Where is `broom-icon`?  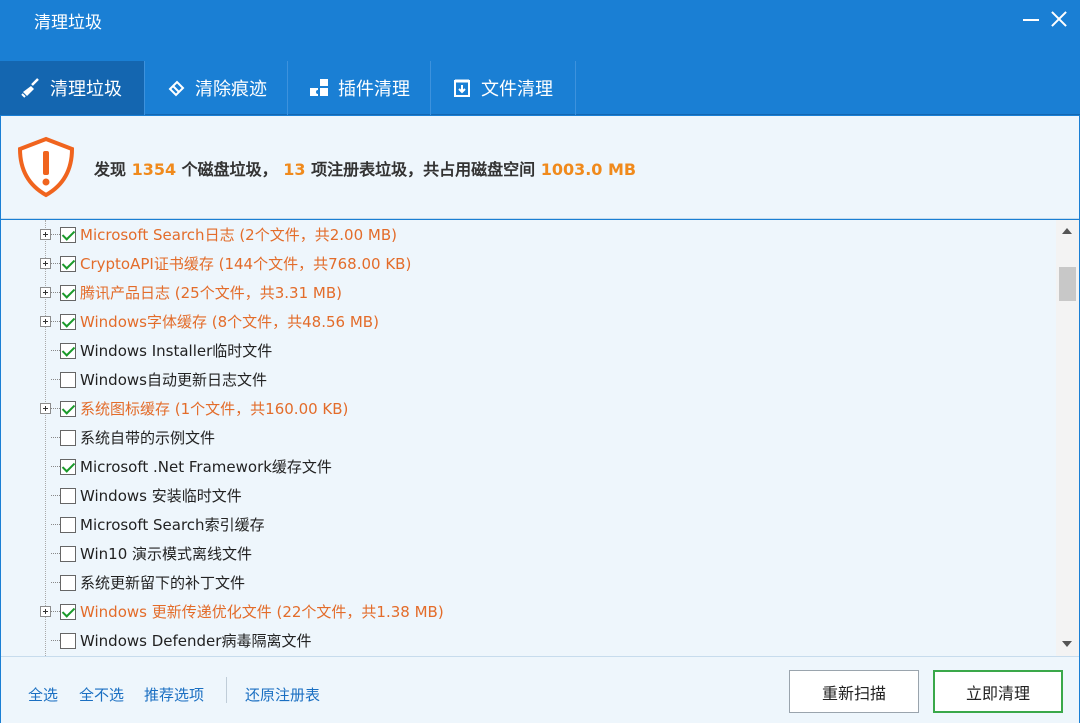 broom-icon is located at coordinates (31, 88).